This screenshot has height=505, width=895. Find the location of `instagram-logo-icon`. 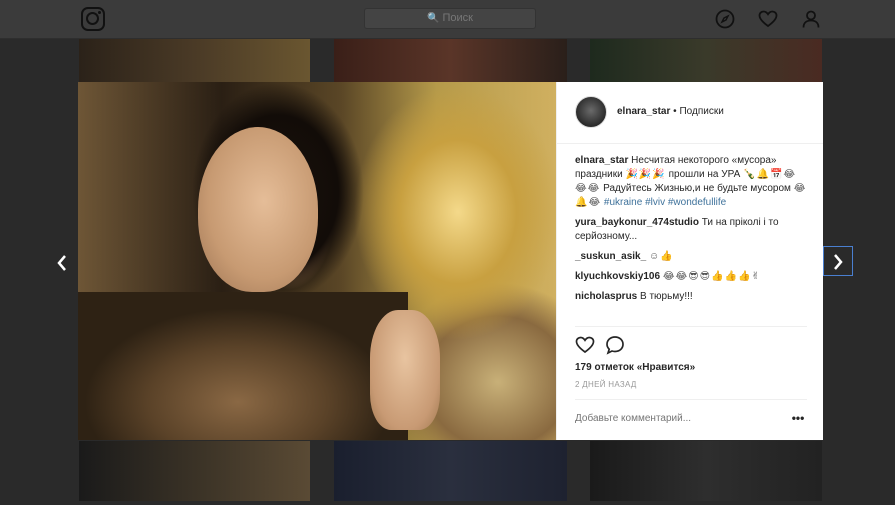

instagram-logo-icon is located at coordinates (93, 19).